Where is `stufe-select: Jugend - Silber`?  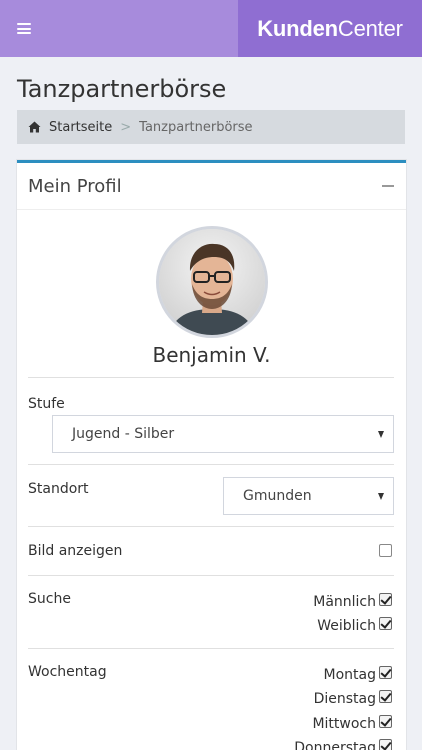 stufe-select: Jugend - Silber is located at coordinates (223, 434).